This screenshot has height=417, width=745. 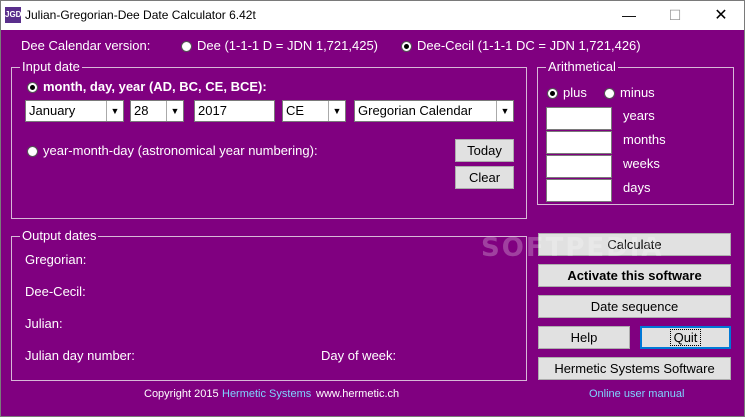 What do you see at coordinates (157, 111) in the screenshot?
I see `day-select: 28 ▼` at bounding box center [157, 111].